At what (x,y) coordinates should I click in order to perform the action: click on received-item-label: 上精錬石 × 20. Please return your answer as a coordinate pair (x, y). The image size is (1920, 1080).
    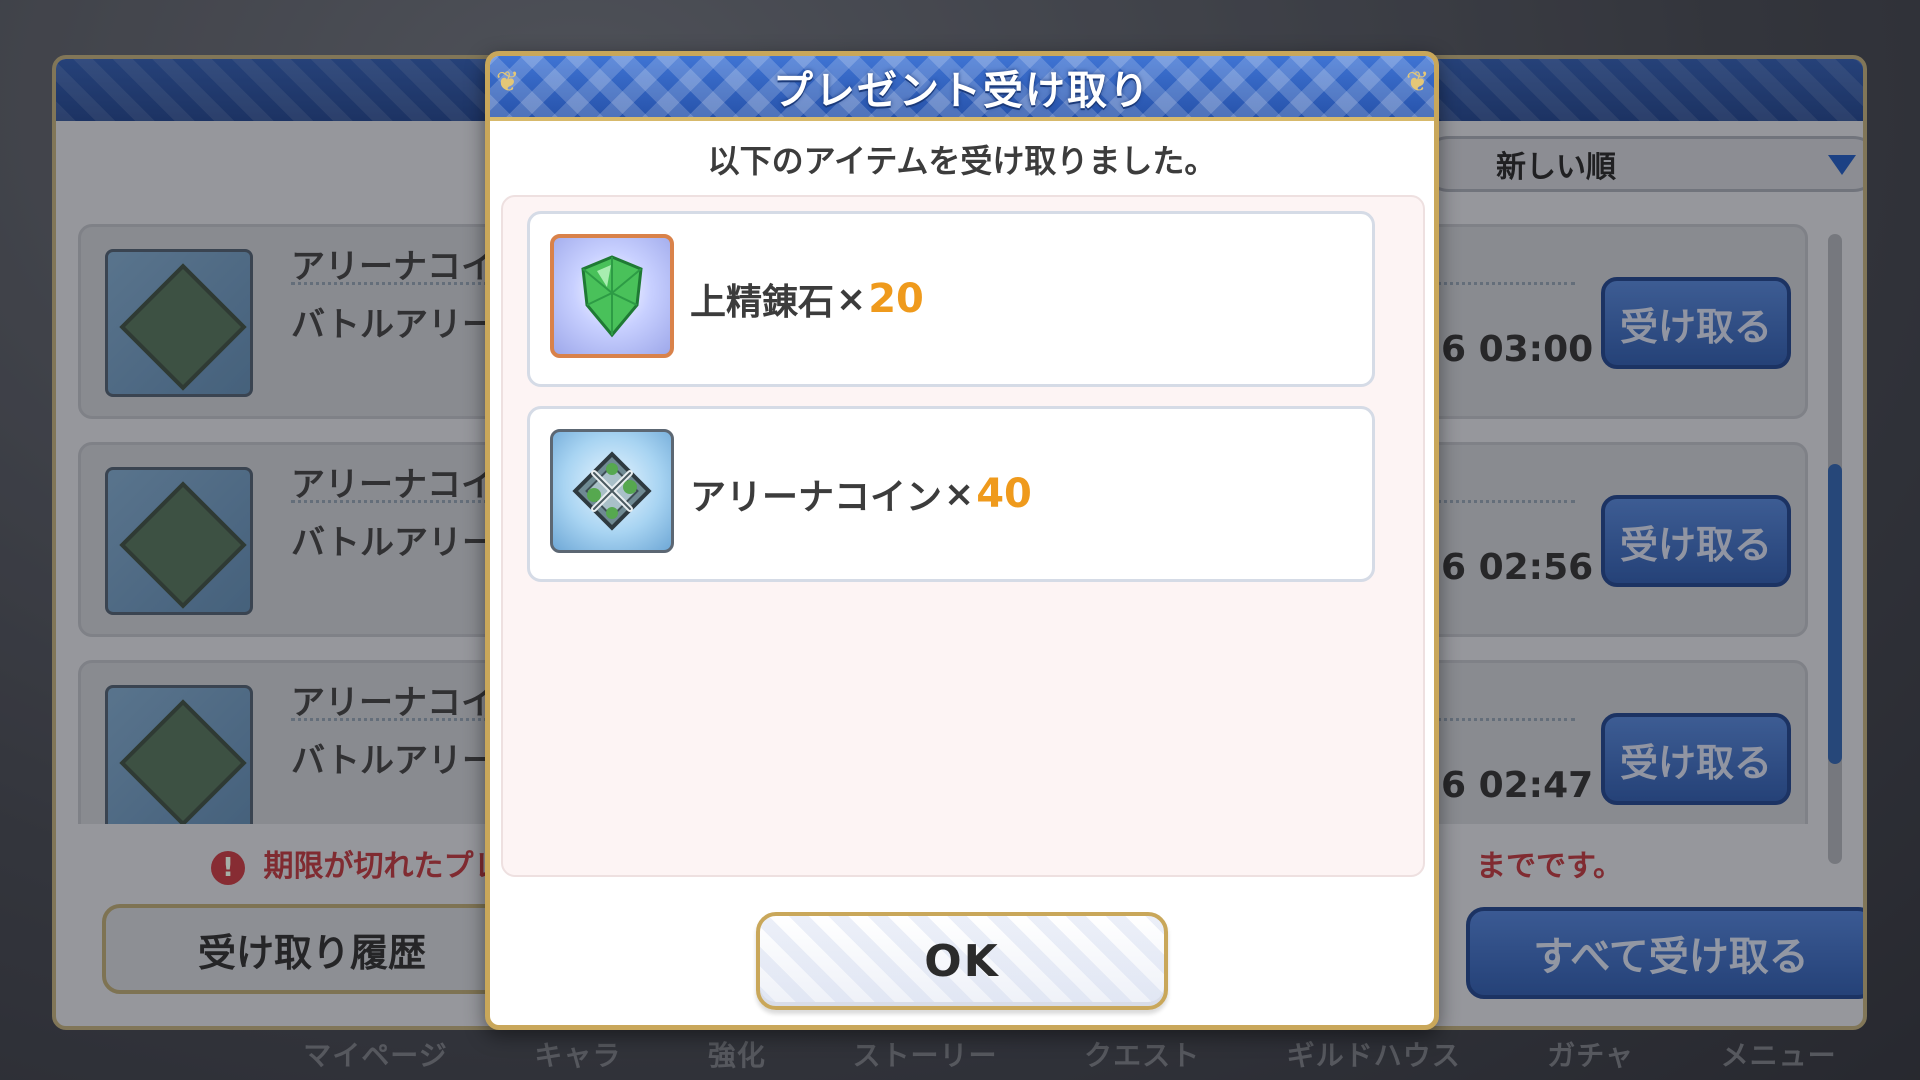
    Looking at the image, I should click on (807, 299).